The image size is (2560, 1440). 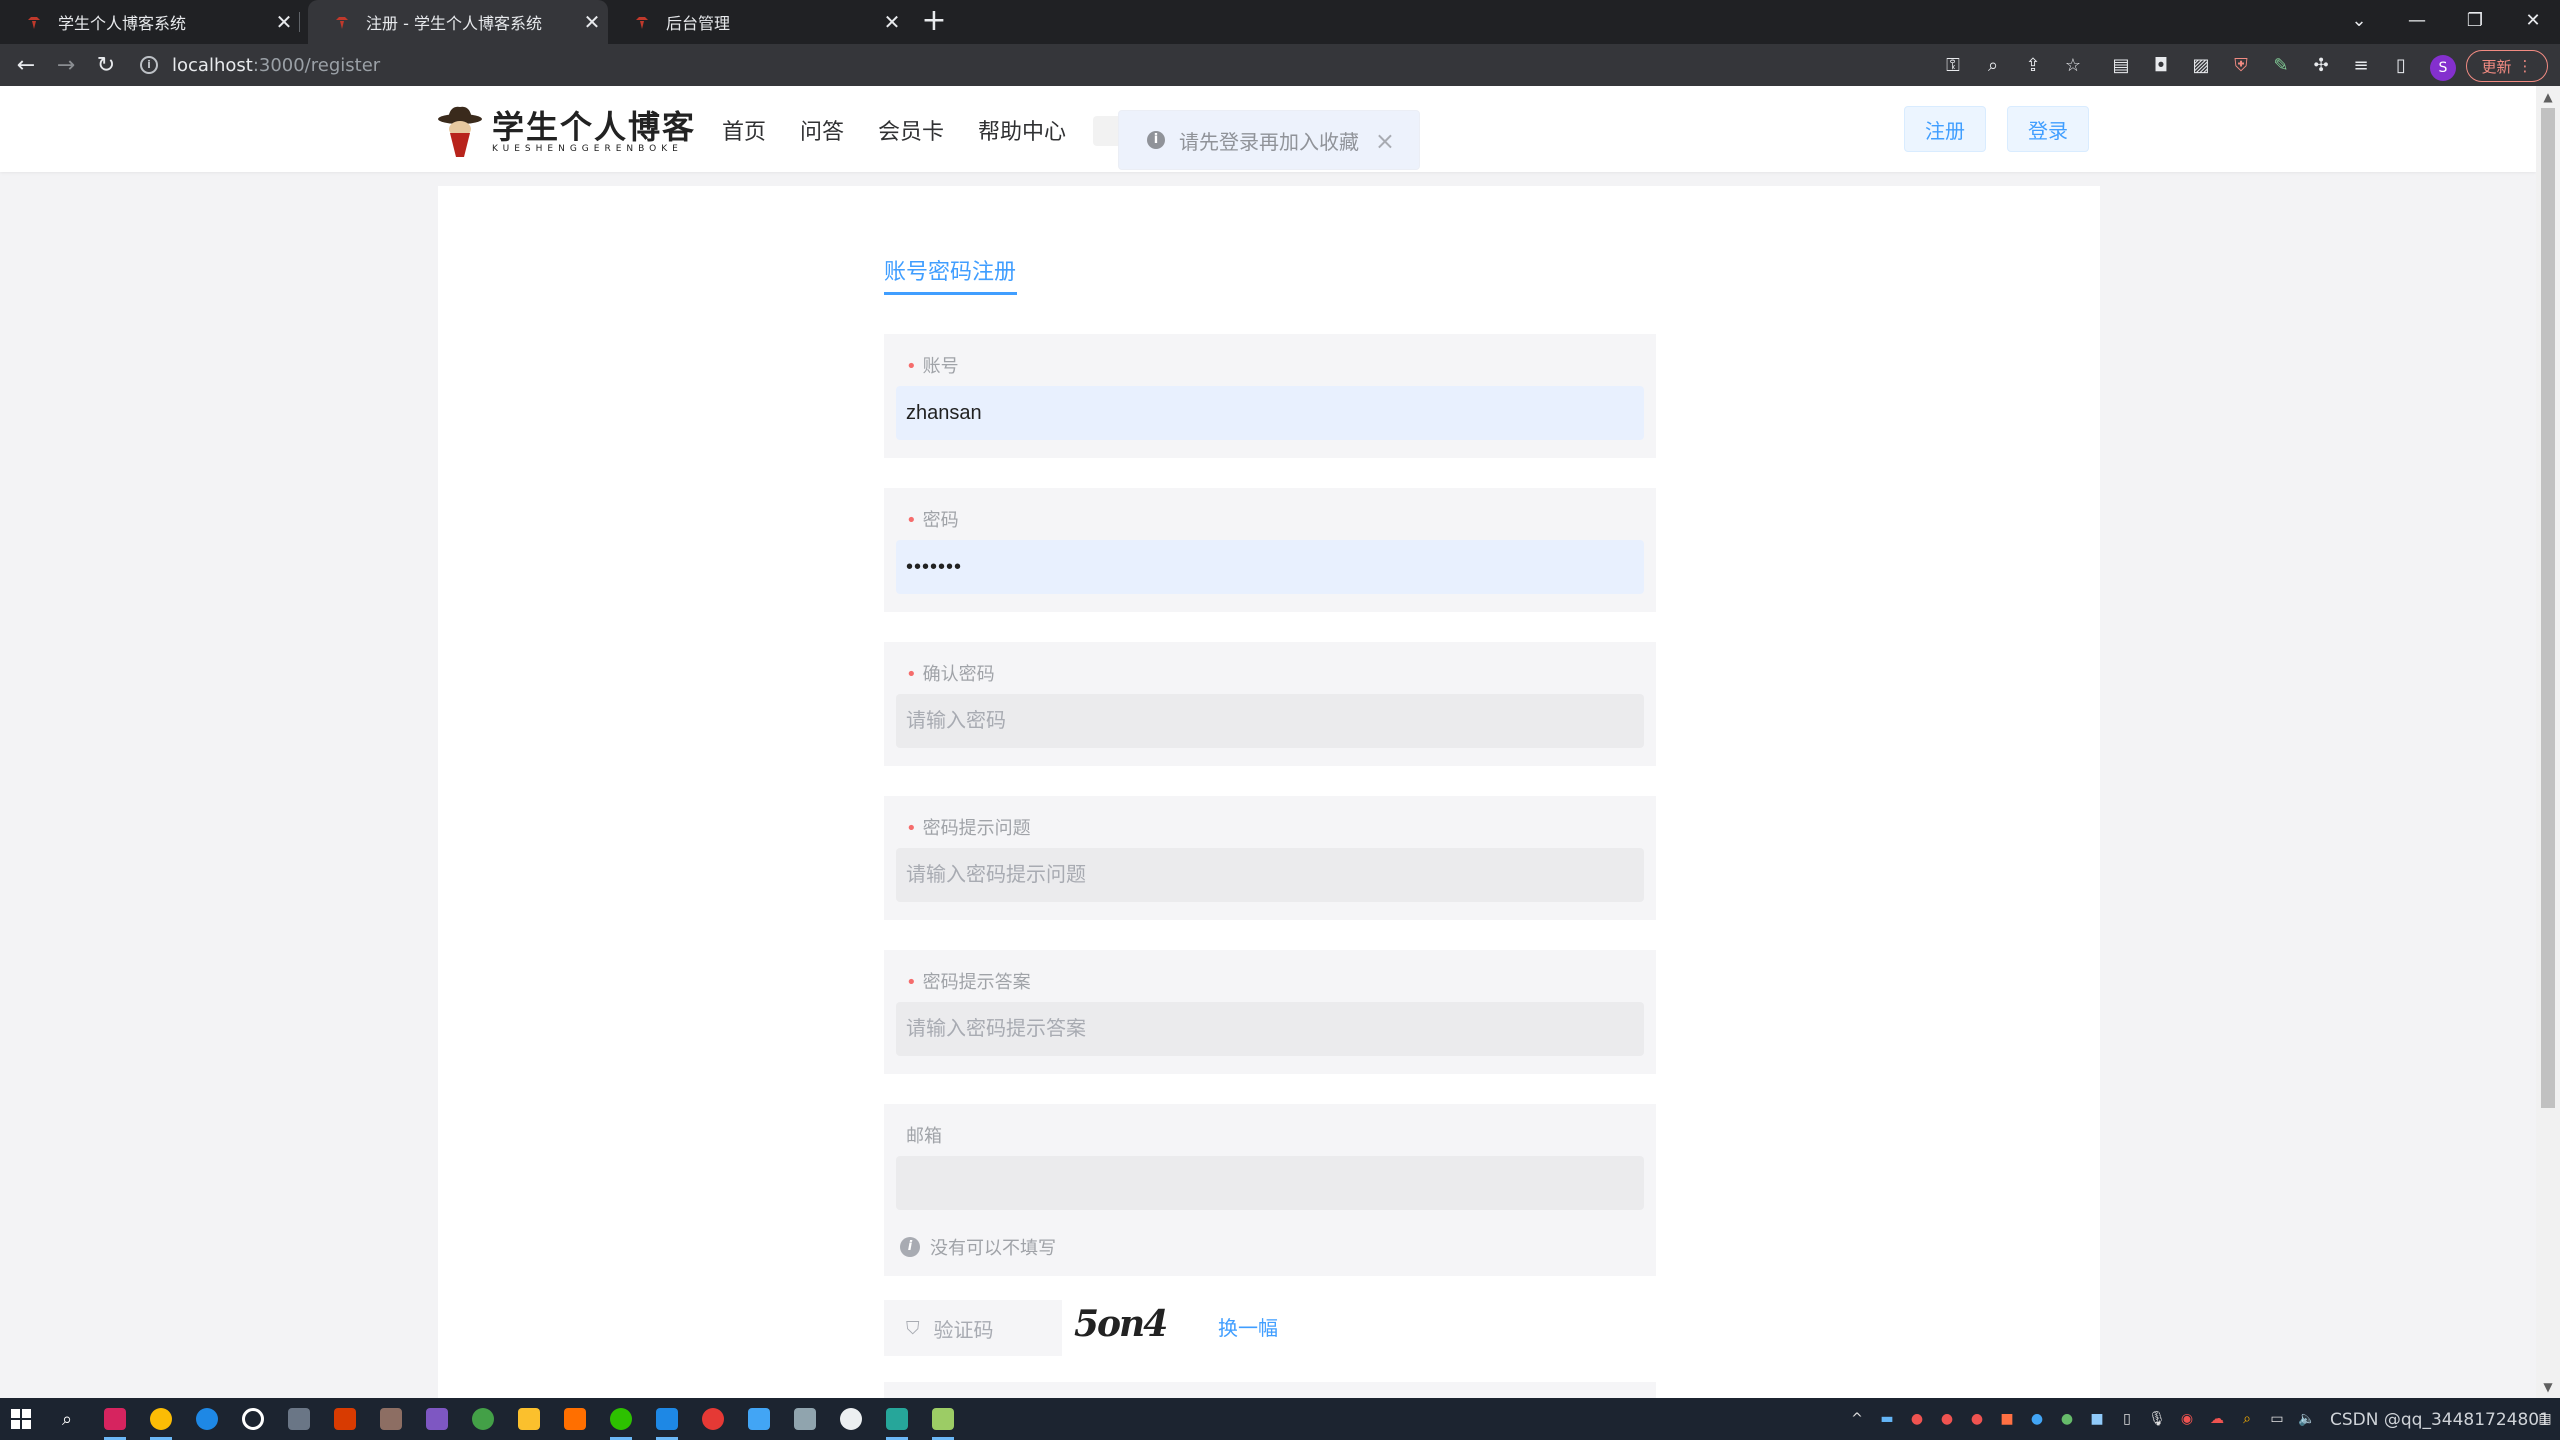 What do you see at coordinates (910, 1247) in the screenshot?
I see `info-icon: i` at bounding box center [910, 1247].